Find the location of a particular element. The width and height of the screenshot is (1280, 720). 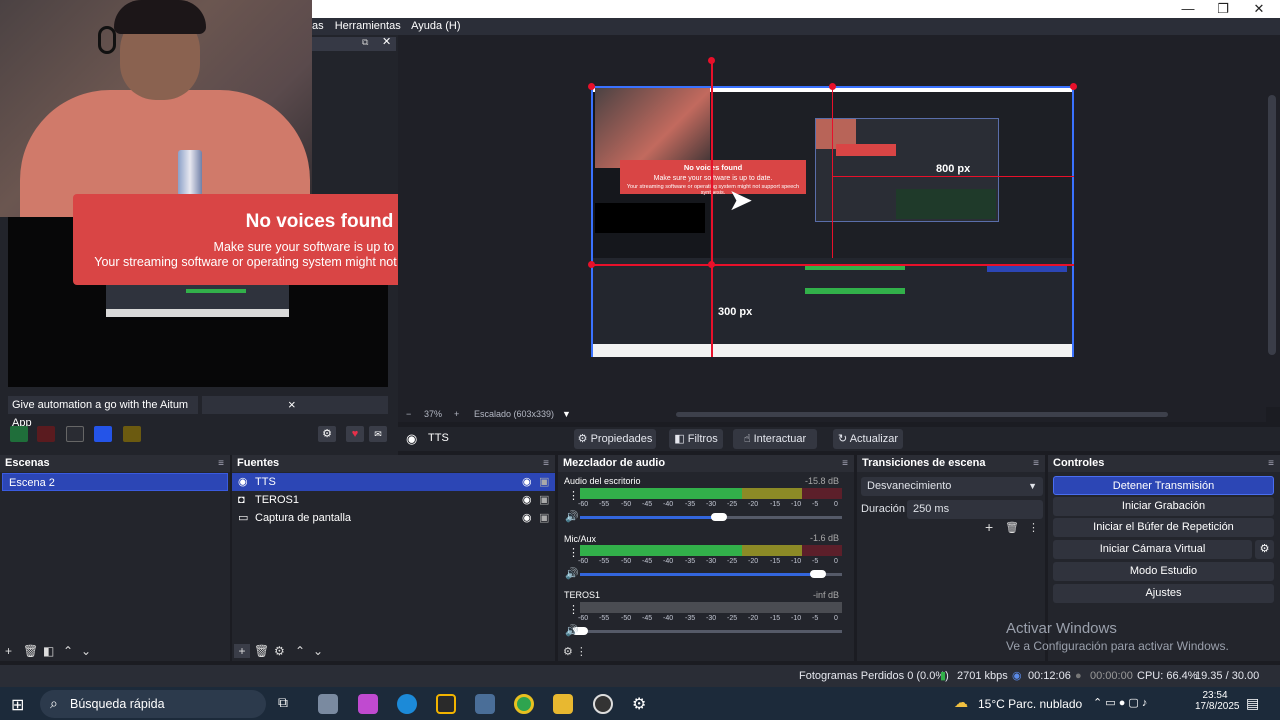

chat-icon: ✉ is located at coordinates (378, 434).